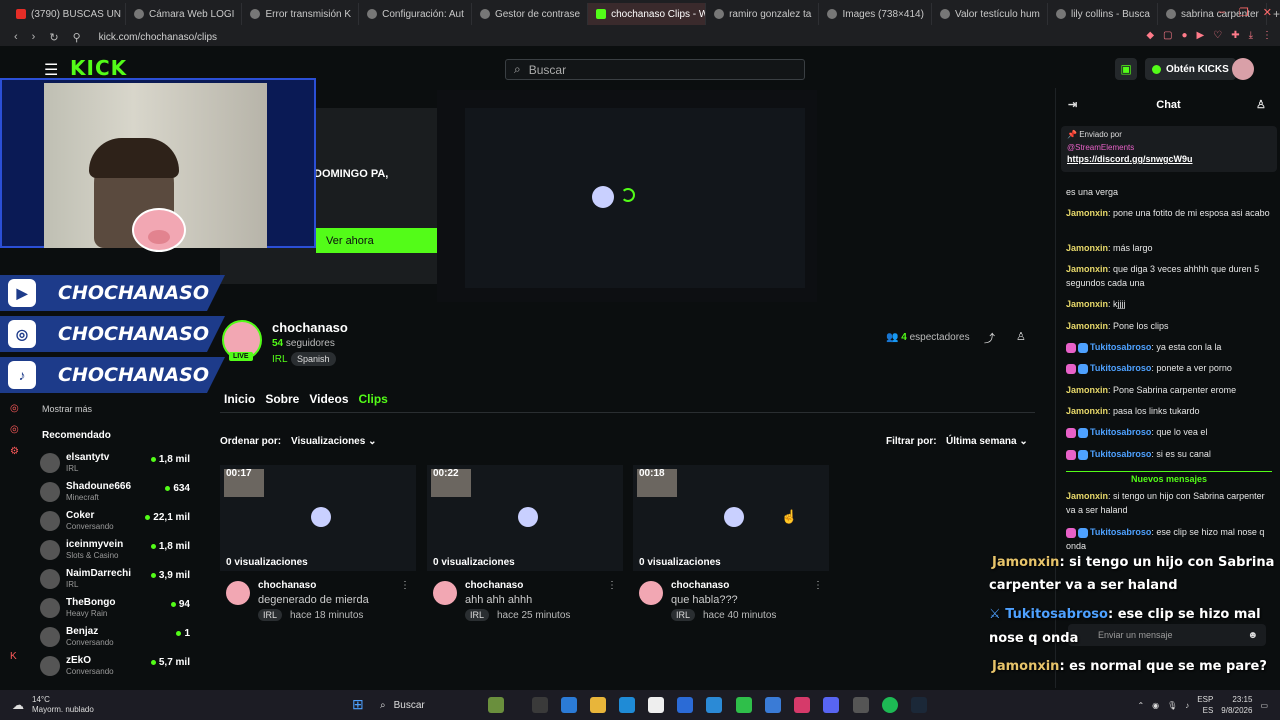 This screenshot has height=720, width=1280. I want to click on menu-dots-icon: ⋮, so click(1267, 35).